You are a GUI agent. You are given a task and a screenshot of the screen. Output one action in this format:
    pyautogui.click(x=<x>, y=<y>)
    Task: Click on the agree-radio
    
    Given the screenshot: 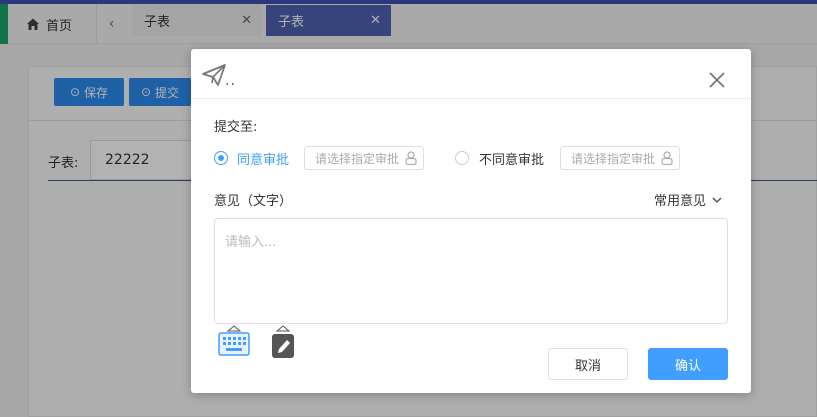 What is the action you would take?
    pyautogui.click(x=221, y=158)
    